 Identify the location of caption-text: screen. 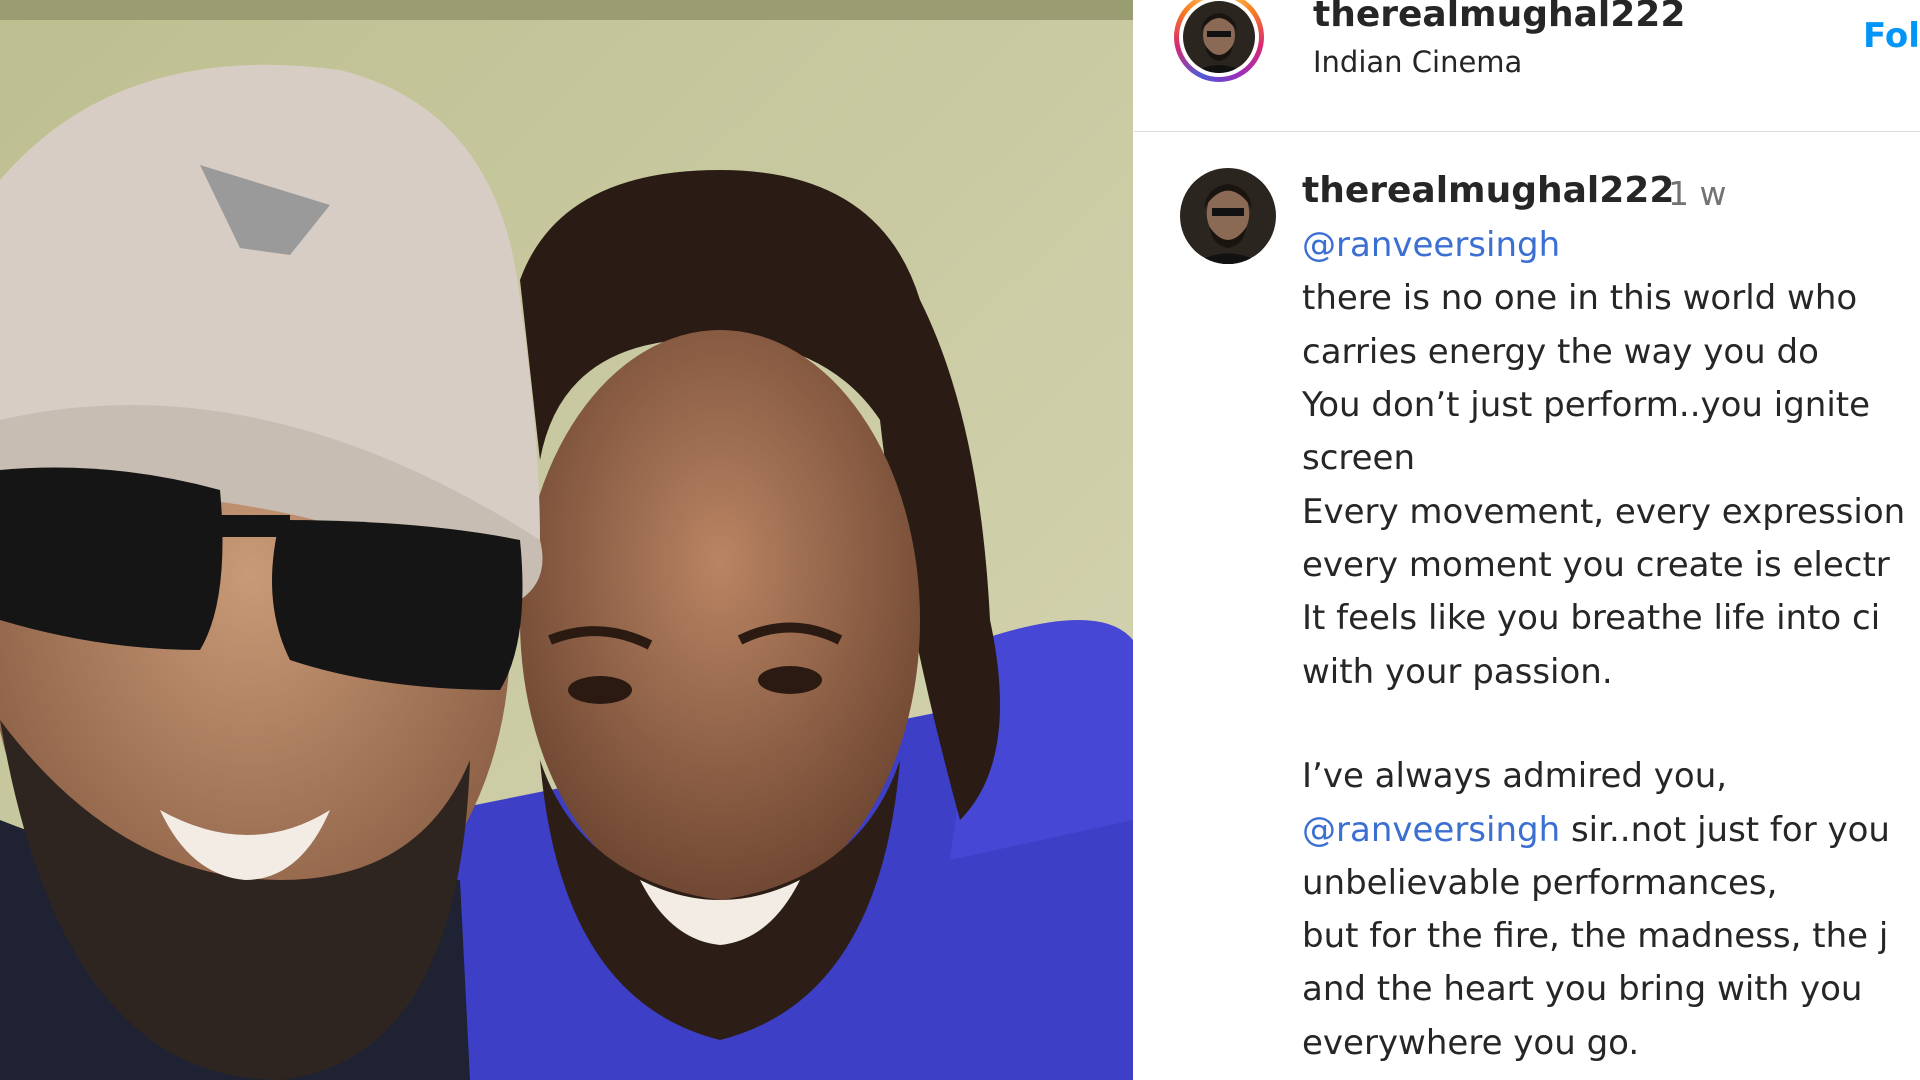
(1359, 458).